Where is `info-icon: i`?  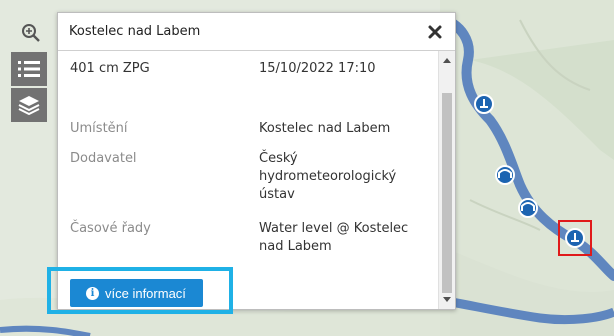
info-icon: i is located at coordinates (92, 293).